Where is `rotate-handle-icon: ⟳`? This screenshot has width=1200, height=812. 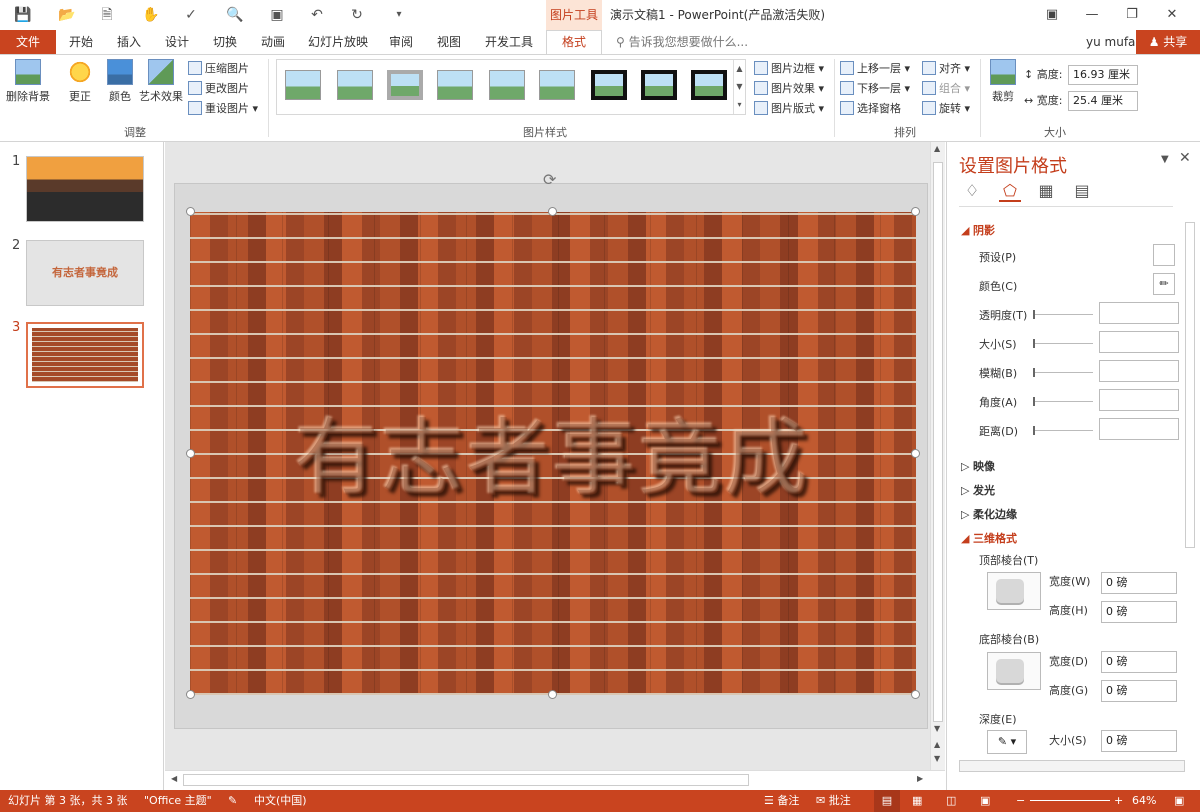 rotate-handle-icon: ⟳ is located at coordinates (549, 179).